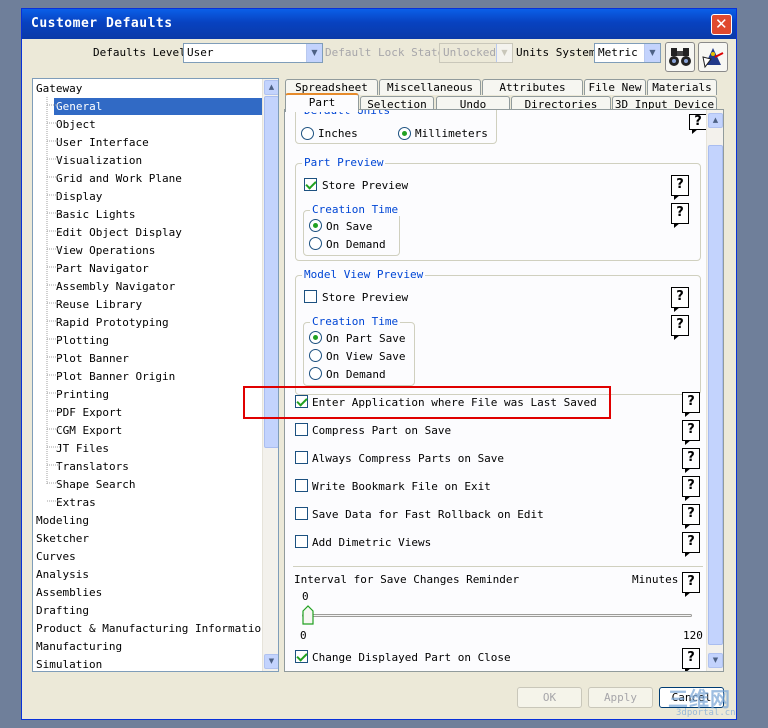  I want to click on title-bar: Customer Defaults ✕, so click(379, 24).